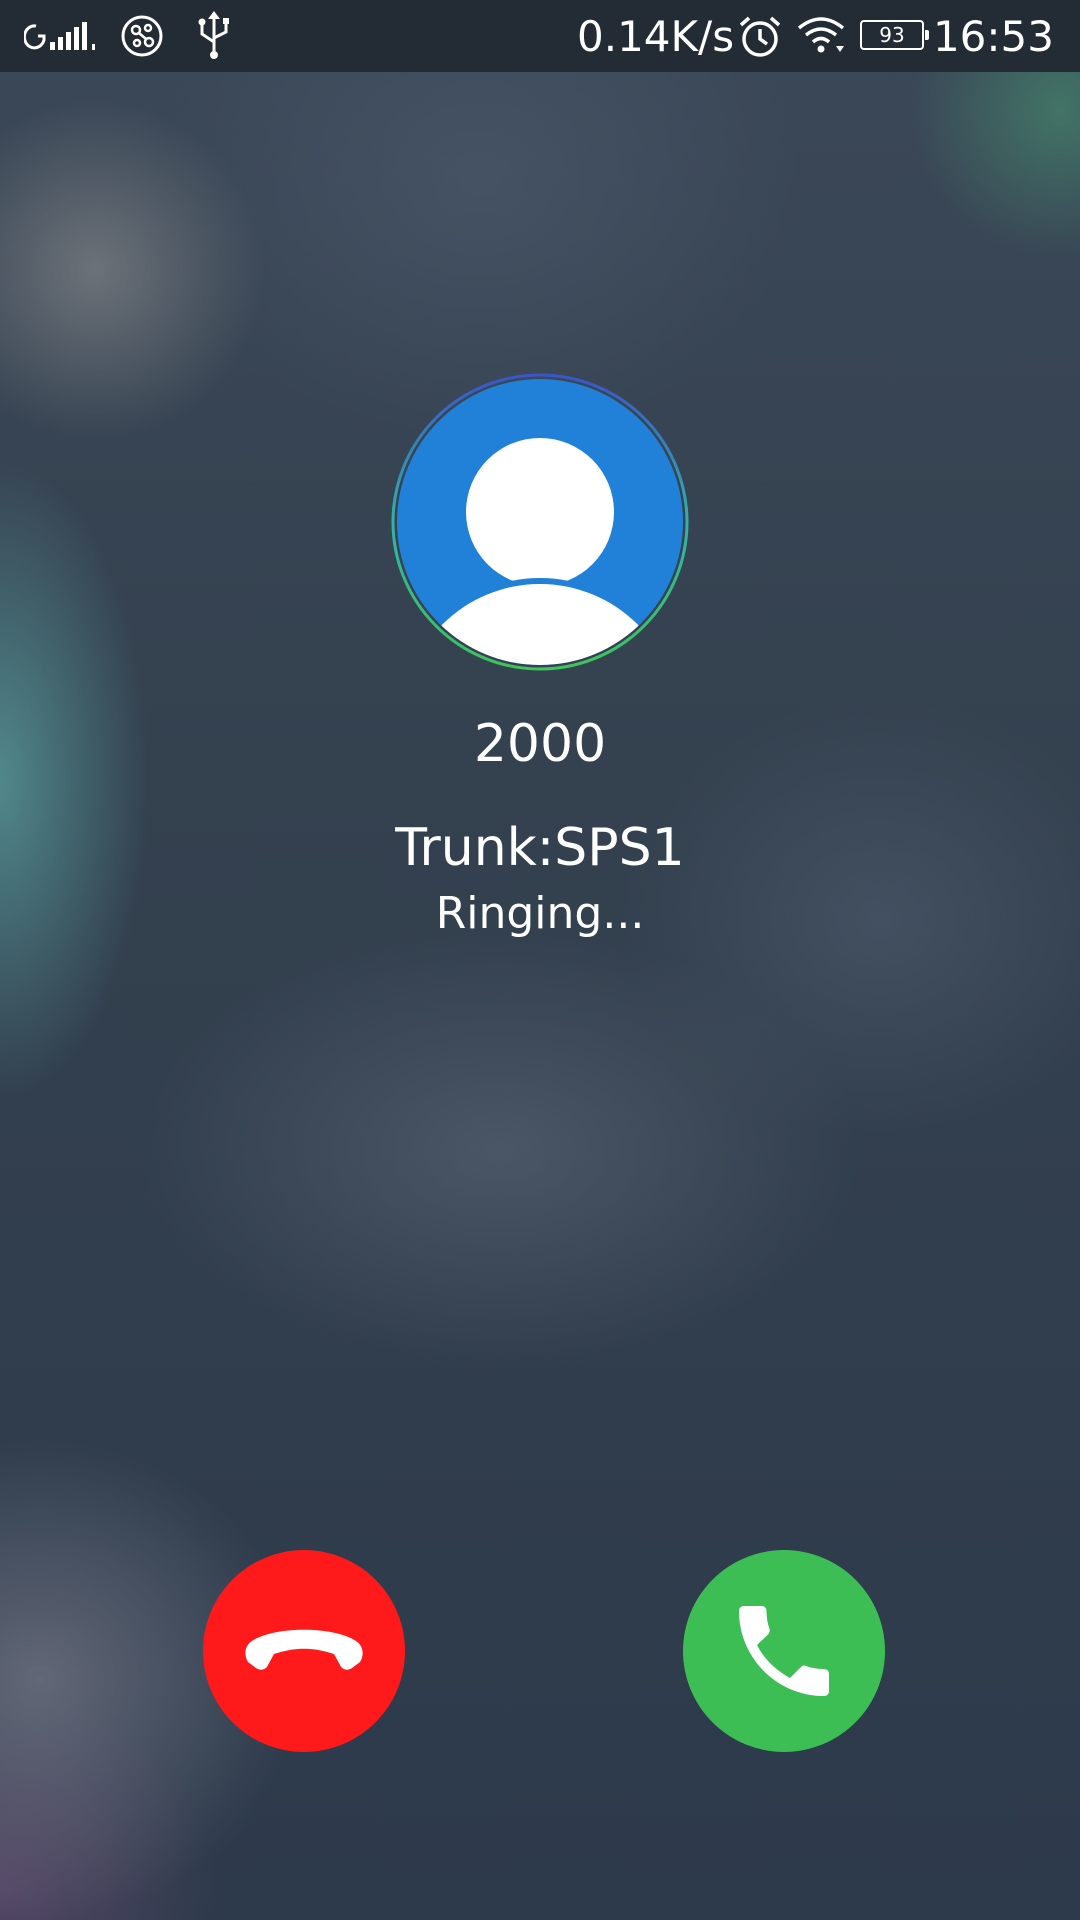  I want to click on clock: 16:53, so click(993, 36).